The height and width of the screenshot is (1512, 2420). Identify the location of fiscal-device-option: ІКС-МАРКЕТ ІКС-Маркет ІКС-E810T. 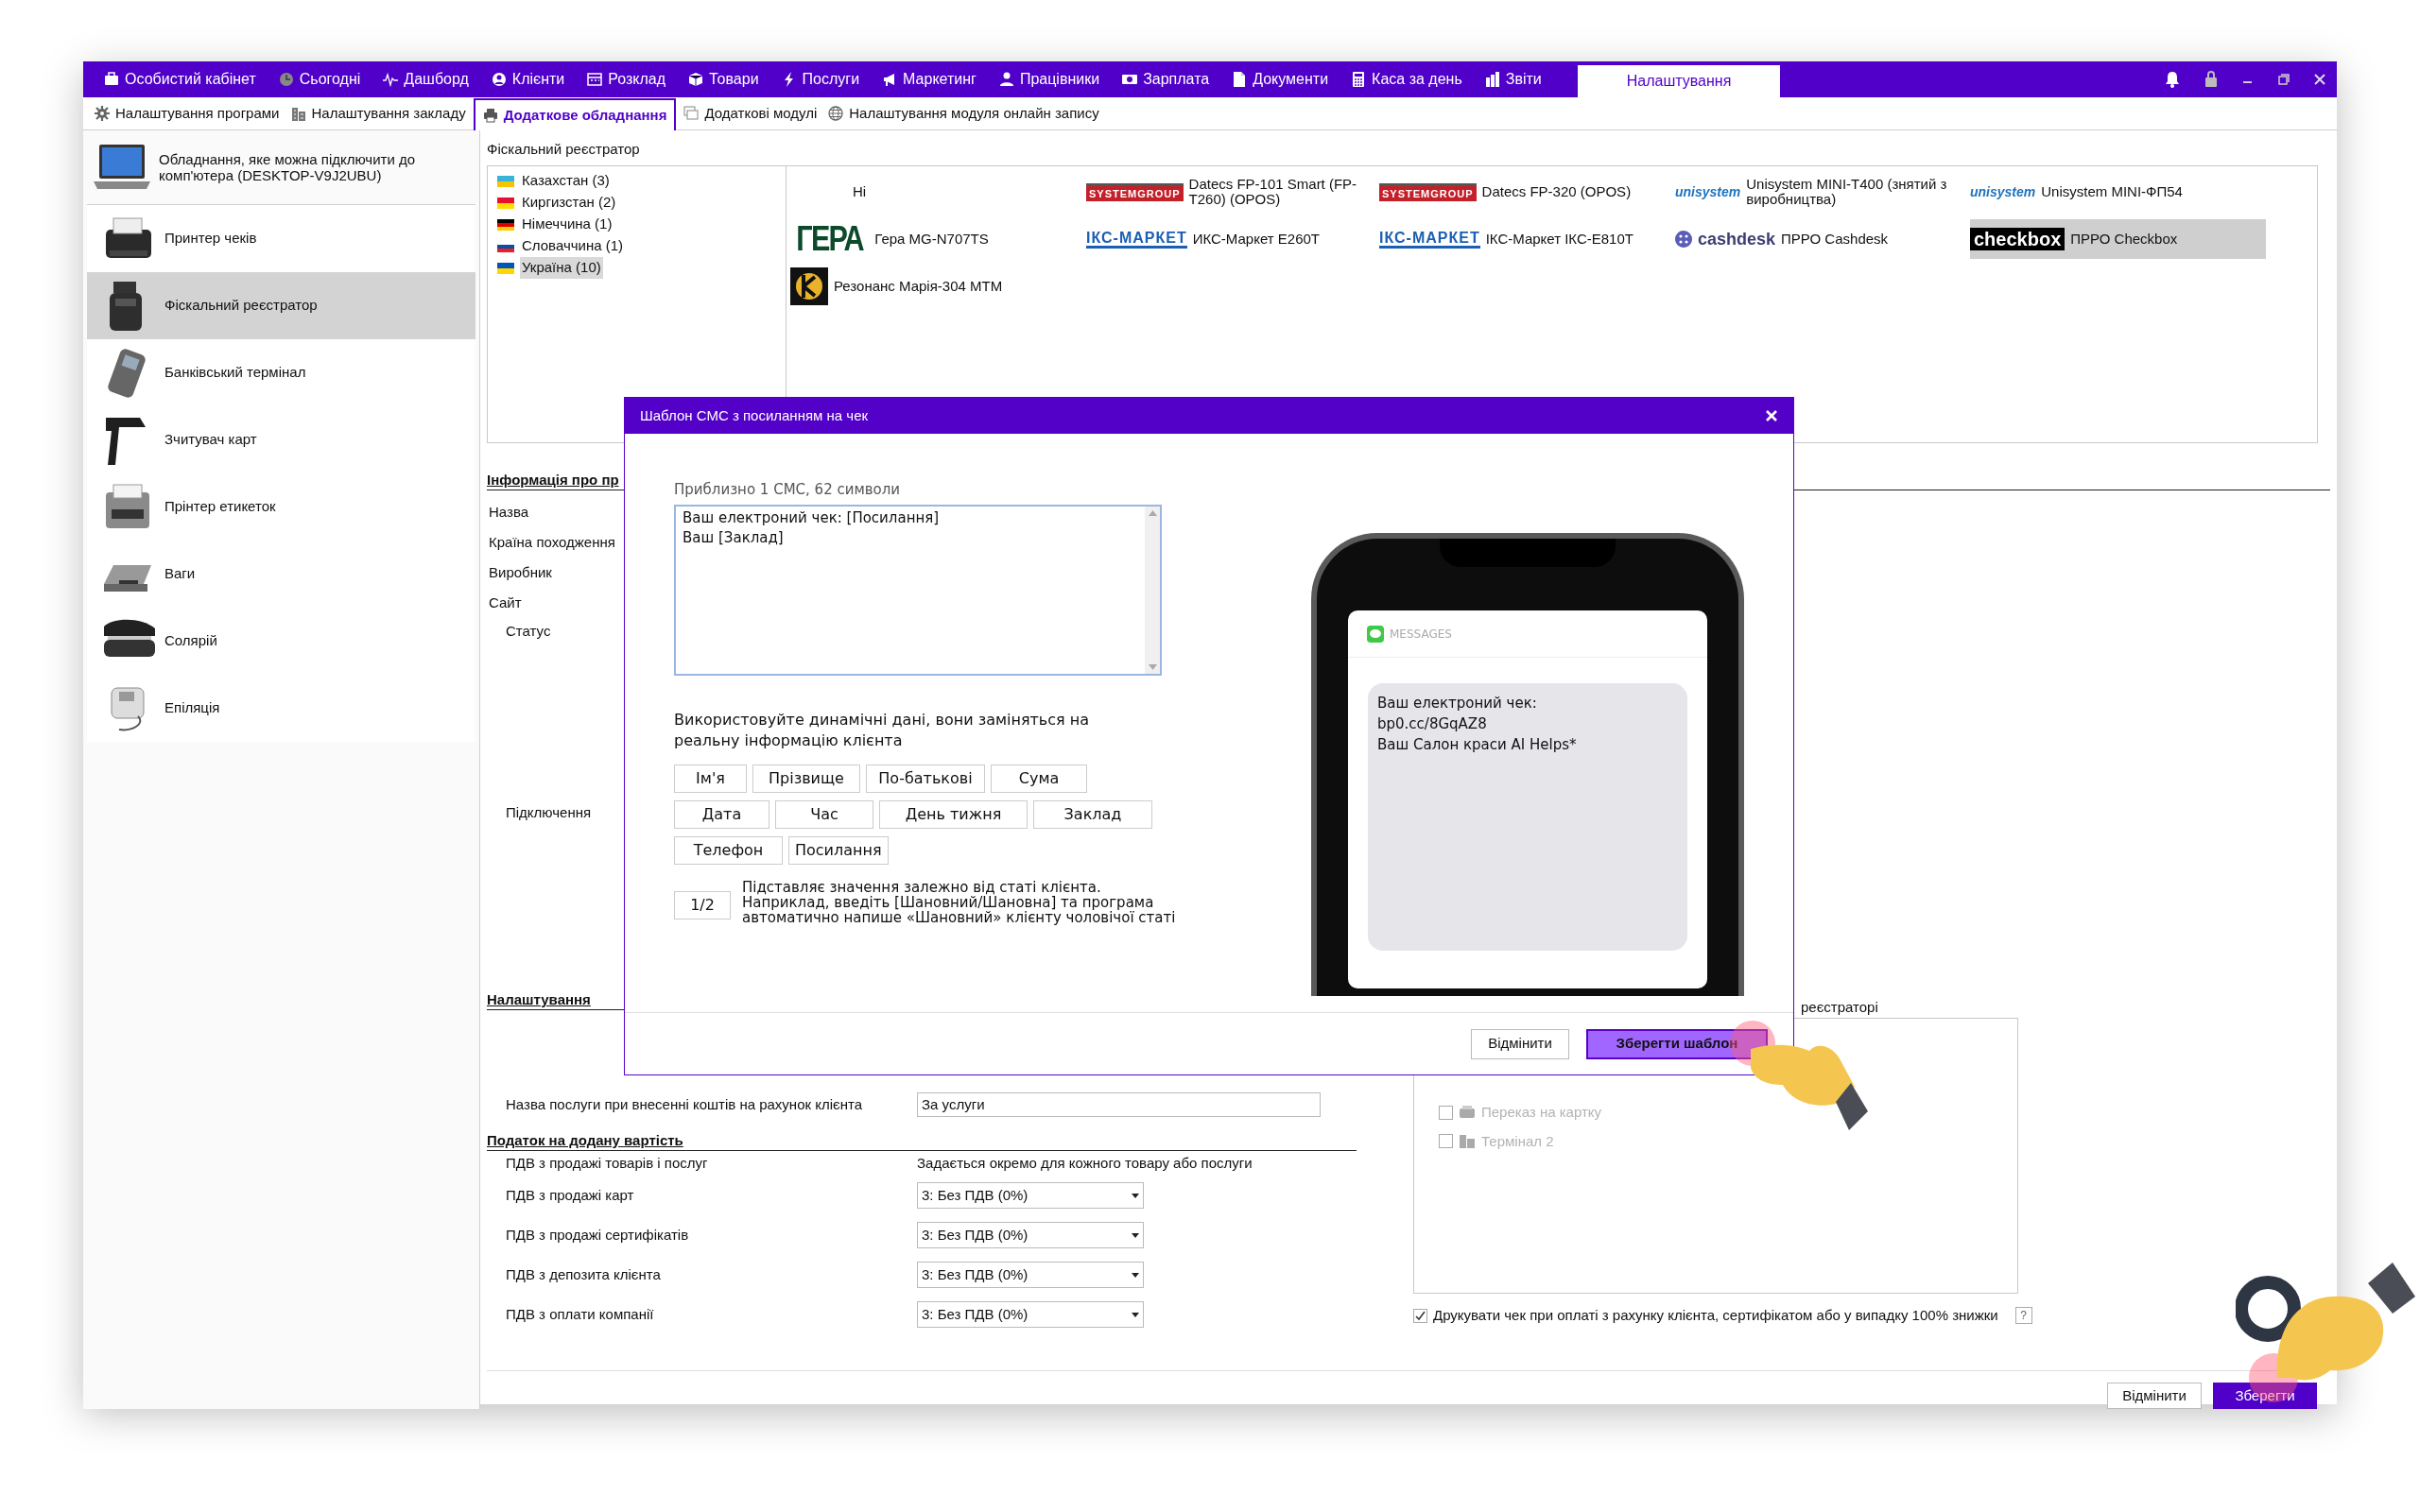
(1527, 239).